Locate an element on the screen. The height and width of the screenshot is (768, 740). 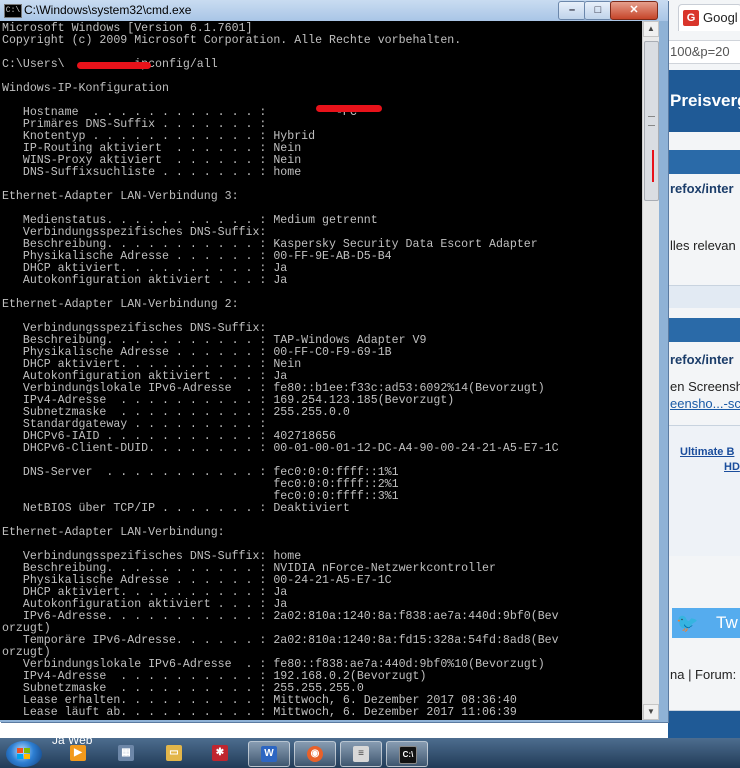
twitter-label: Tw is located at coordinates (727, 622).